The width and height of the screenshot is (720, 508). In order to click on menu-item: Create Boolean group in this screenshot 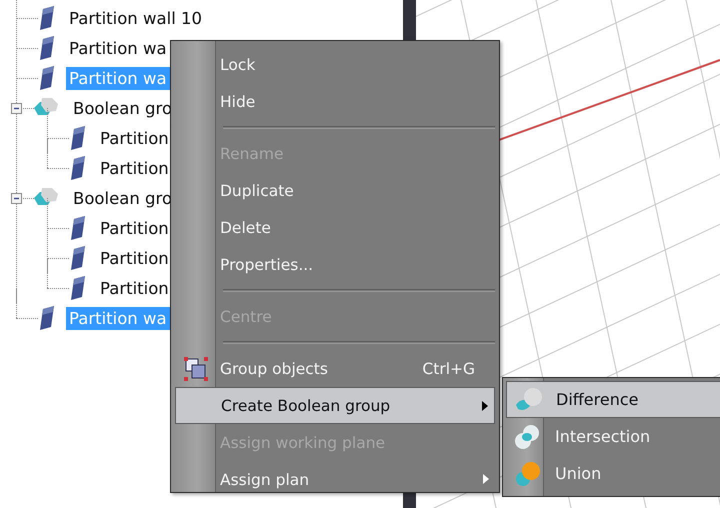, I will do `click(335, 405)`.